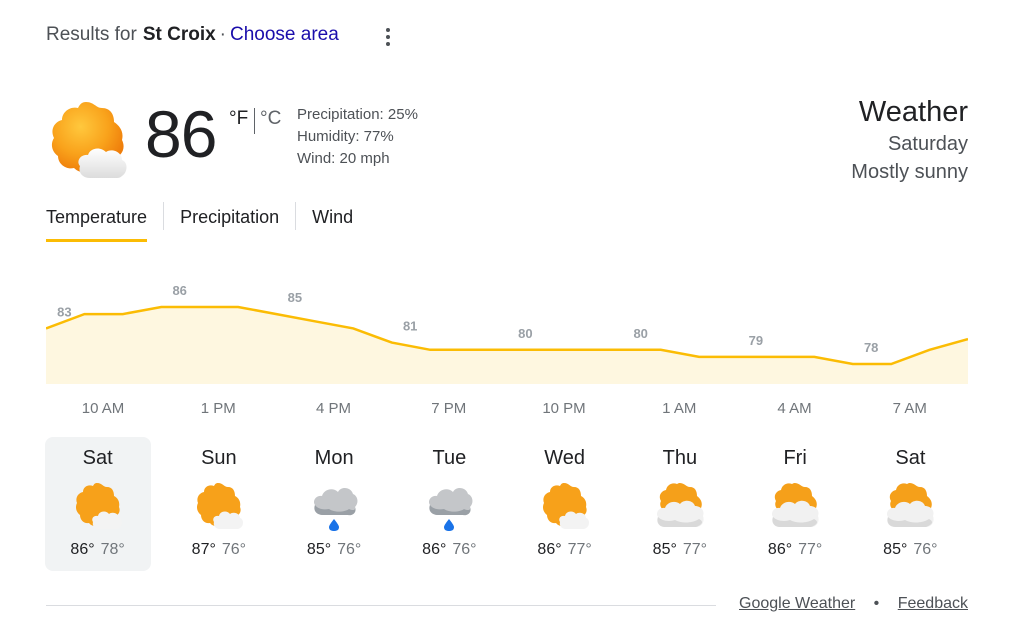 The height and width of the screenshot is (636, 1024). I want to click on day-name: Fri, so click(795, 458).